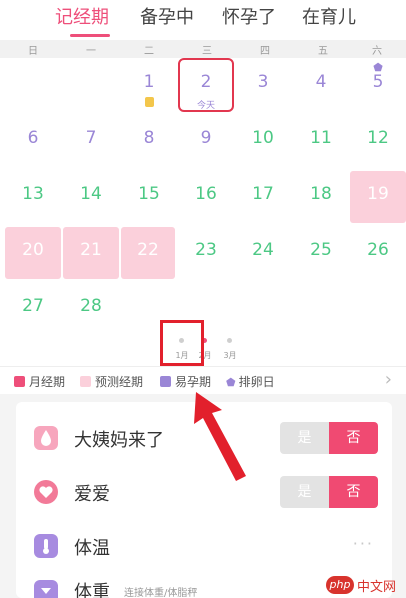 The image size is (406, 598). What do you see at coordinates (204, 546) in the screenshot?
I see `row-temperature: 体温 ···` at bounding box center [204, 546].